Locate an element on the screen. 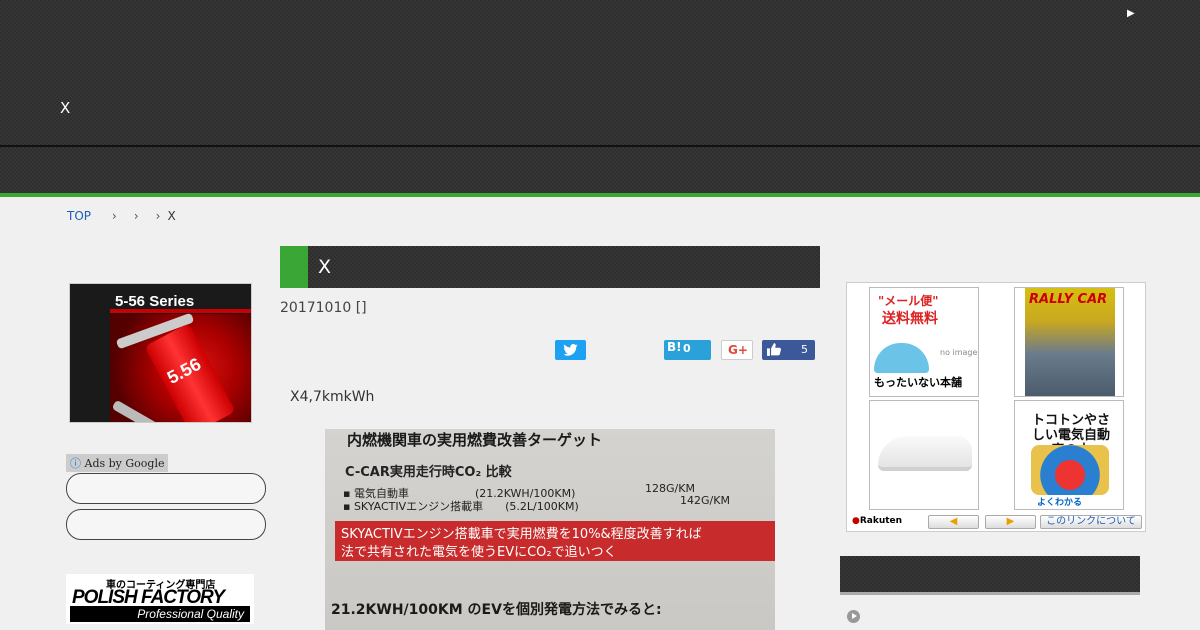  rakuten-next-button: ▶ is located at coordinates (1010, 522).